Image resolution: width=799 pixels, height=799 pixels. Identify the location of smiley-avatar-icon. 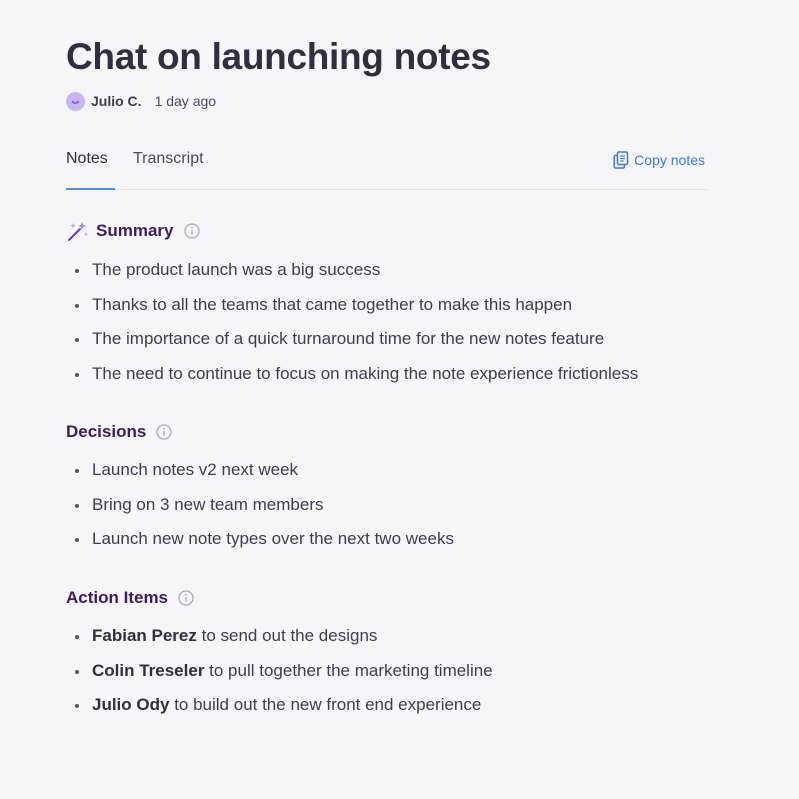
(75, 101).